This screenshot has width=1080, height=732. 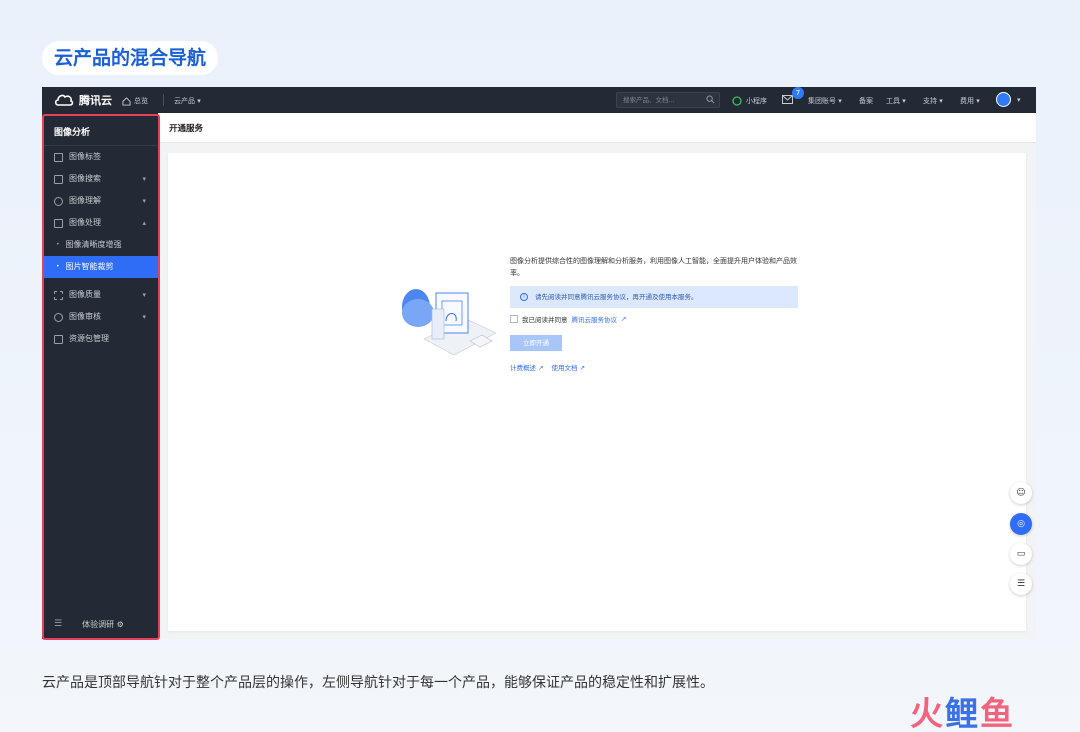 I want to click on search-icon, so click(x=710, y=99).